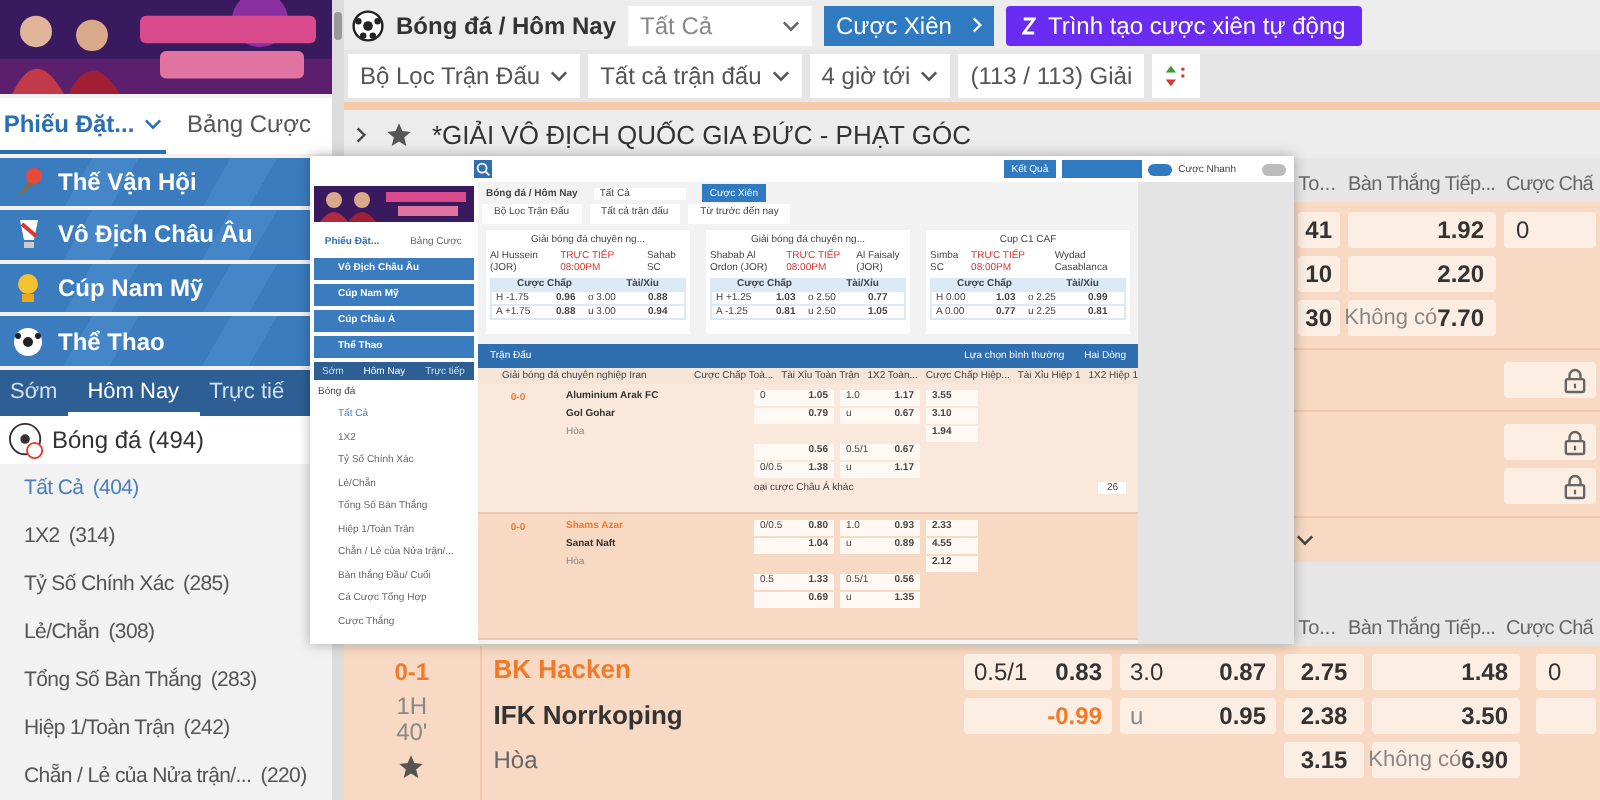 This screenshot has height=800, width=1600. What do you see at coordinates (1446, 716) in the screenshot?
I see `odds-cell: 3.50` at bounding box center [1446, 716].